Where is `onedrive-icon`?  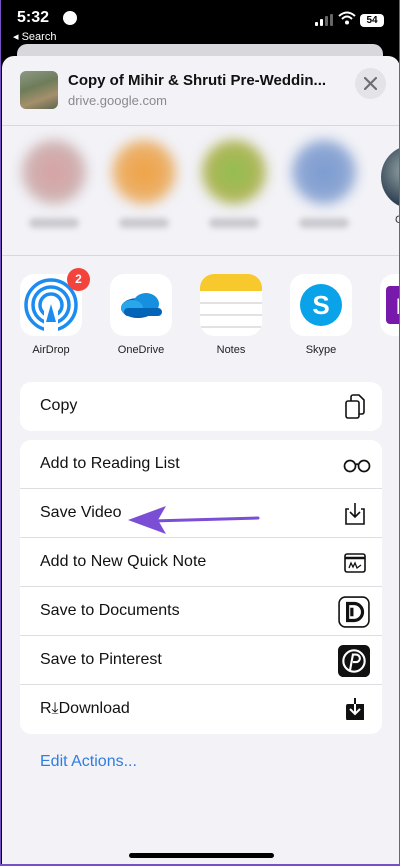 onedrive-icon is located at coordinates (141, 305).